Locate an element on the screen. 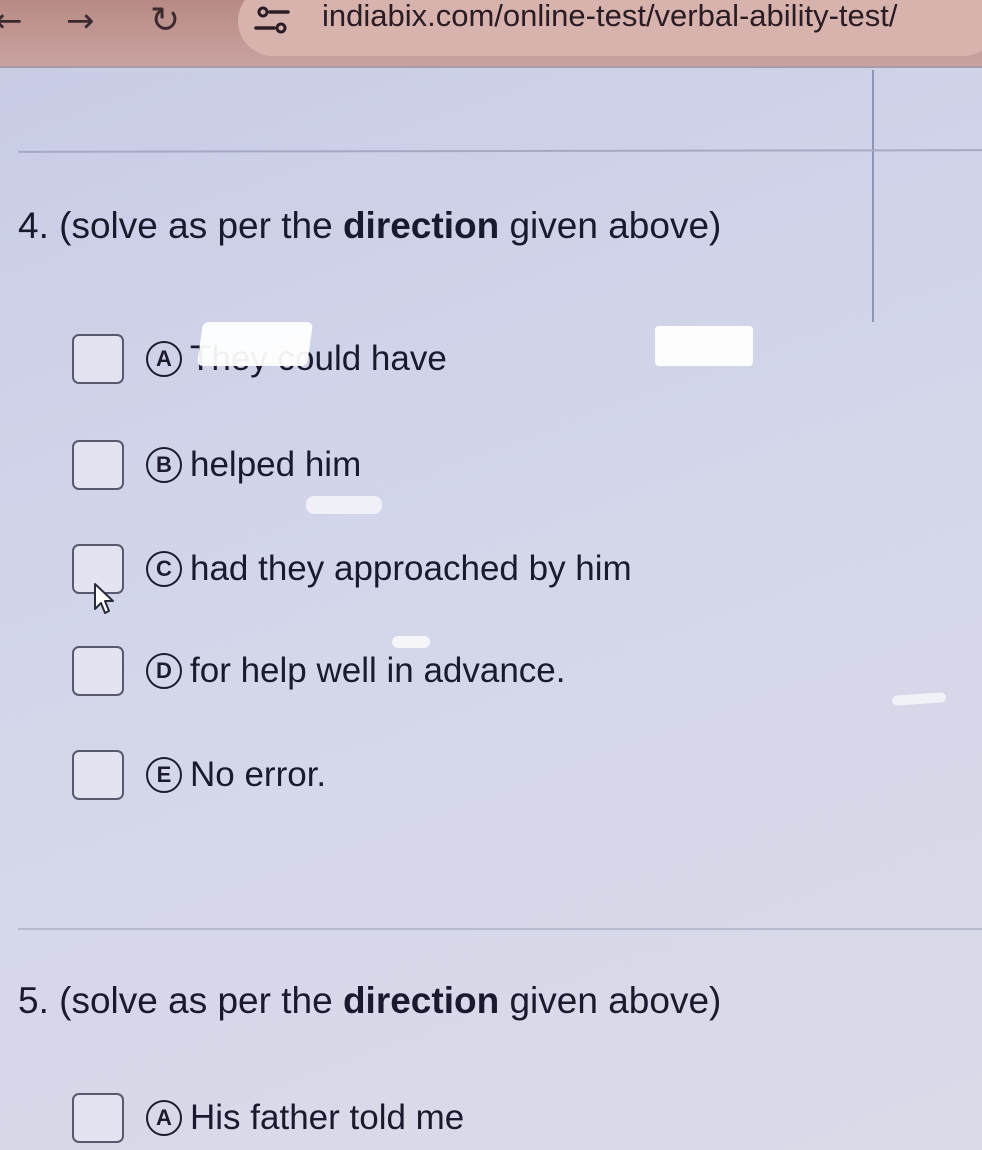 Image resolution: width=982 pixels, height=1150 pixels. option-text: had they approached by him is located at coordinates (411, 568).